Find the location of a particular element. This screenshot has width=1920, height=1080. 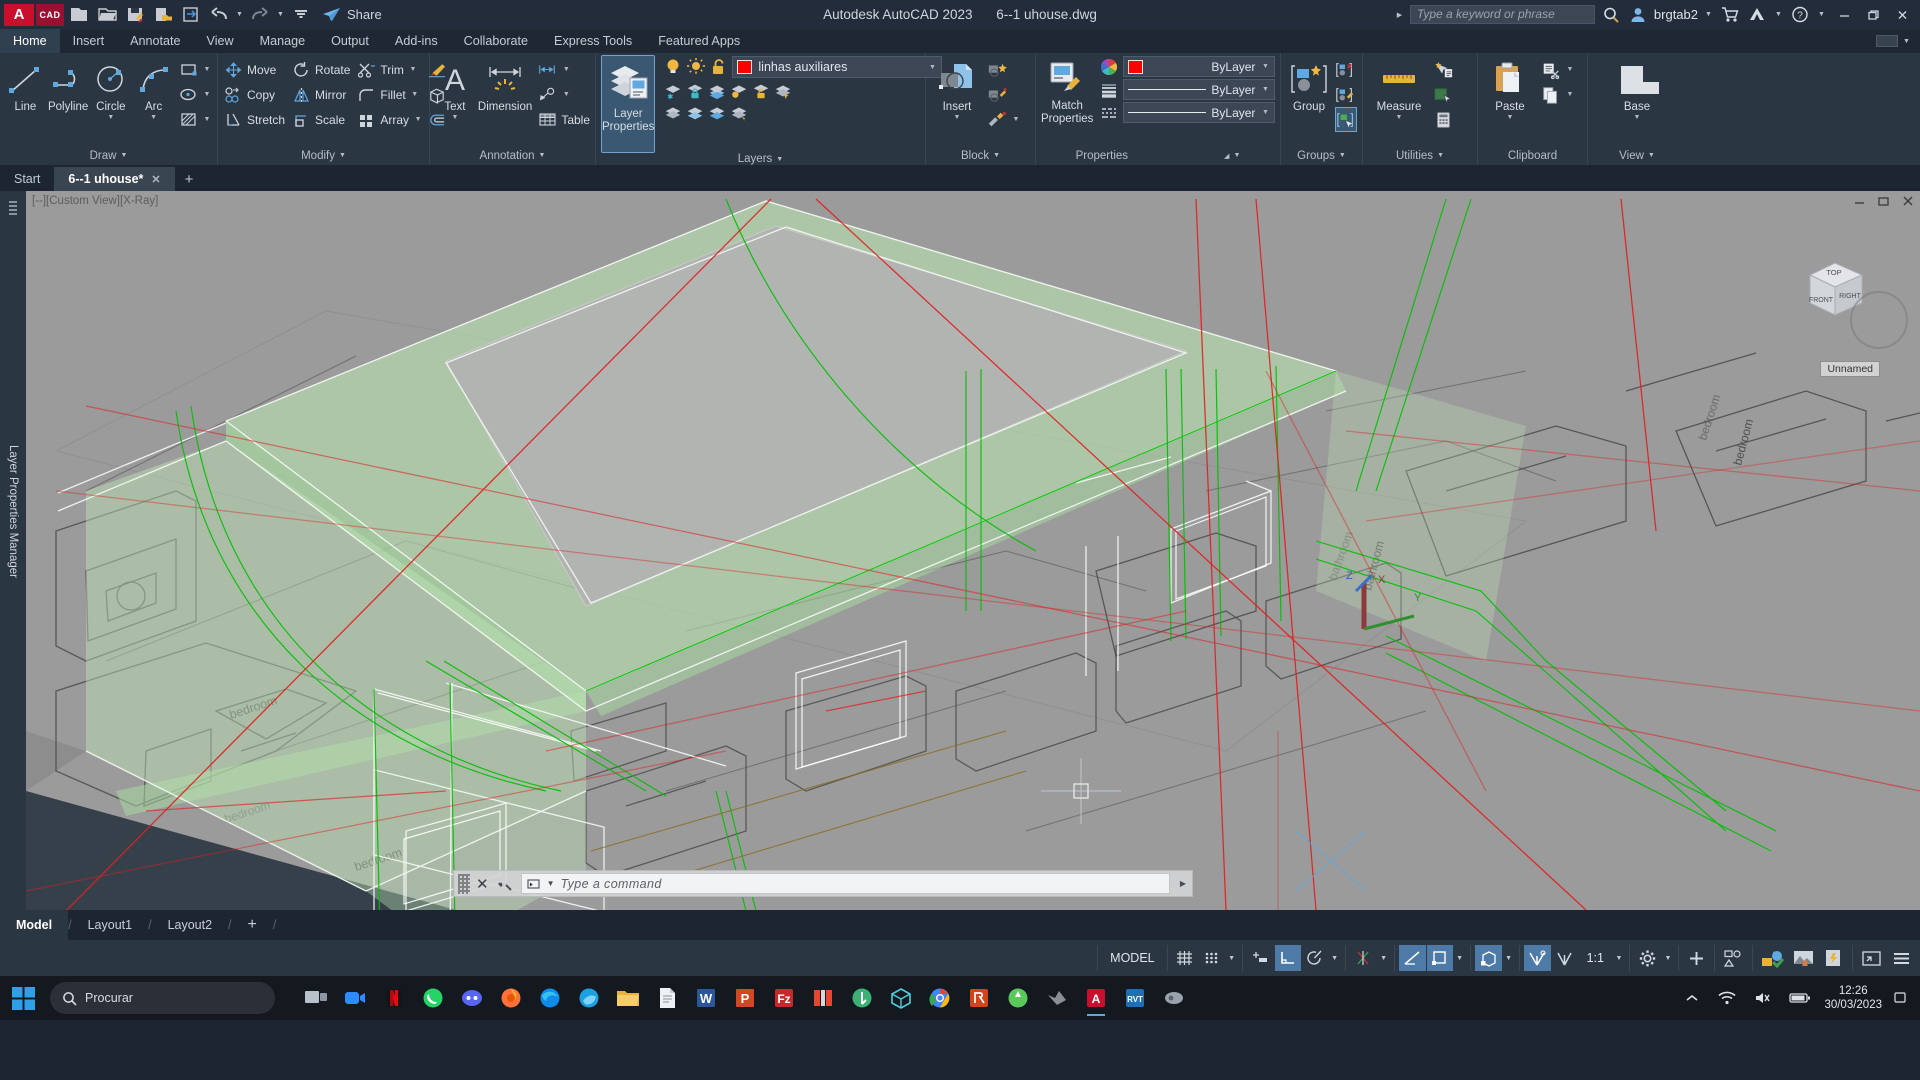

viewport-label: [--][Custom View][X-Ray] is located at coordinates (95, 201).